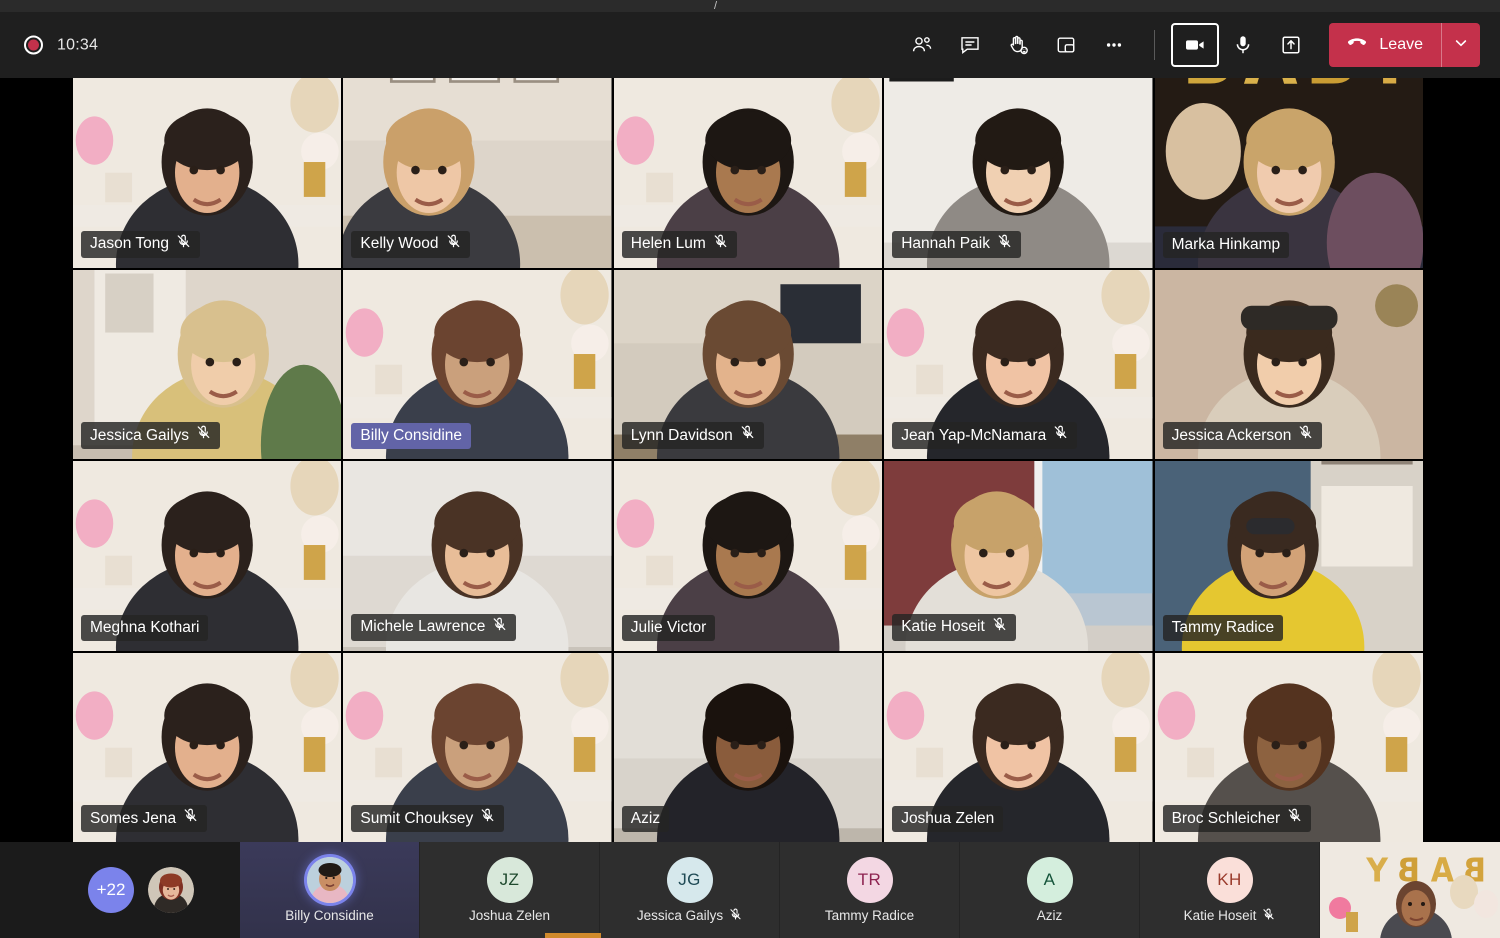  I want to click on roster-participant-name: Billy Considine, so click(329, 915).